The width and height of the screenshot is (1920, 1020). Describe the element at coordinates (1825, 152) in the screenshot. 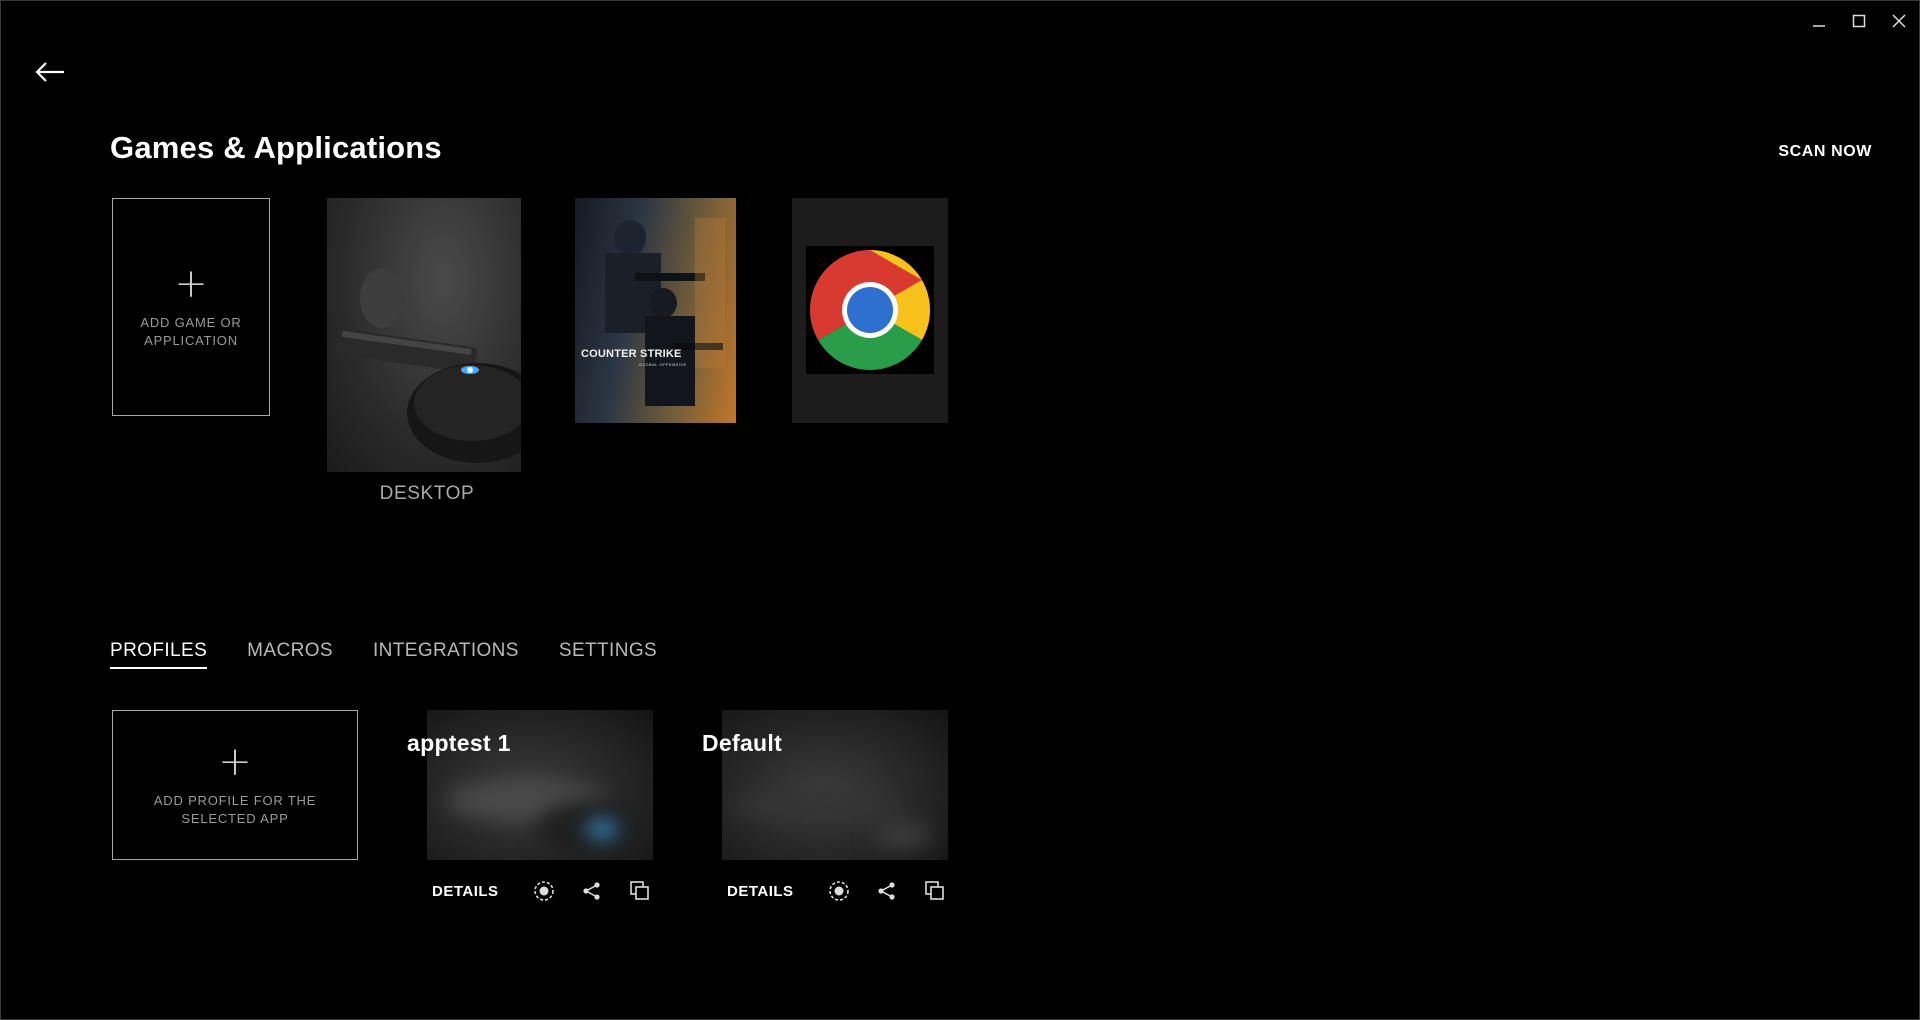

I see `scan-now-button: SCAN NOW` at that location.